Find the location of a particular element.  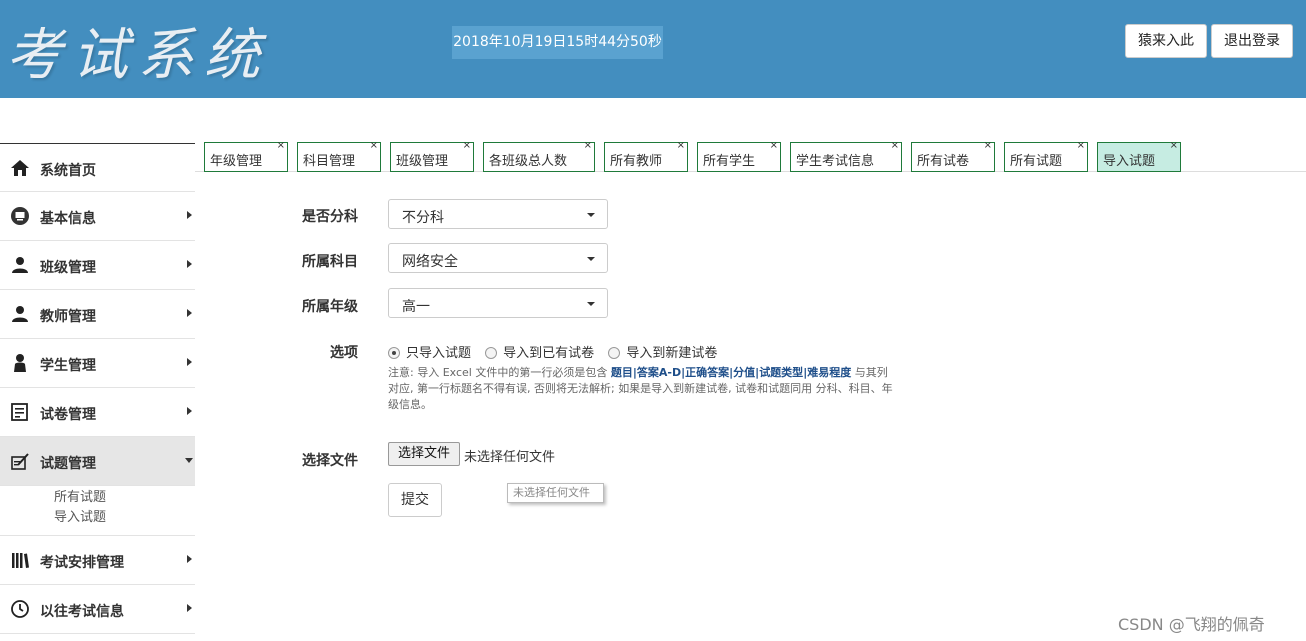

sidebar-item-basic-info: 基本信息 is located at coordinates (97, 216).